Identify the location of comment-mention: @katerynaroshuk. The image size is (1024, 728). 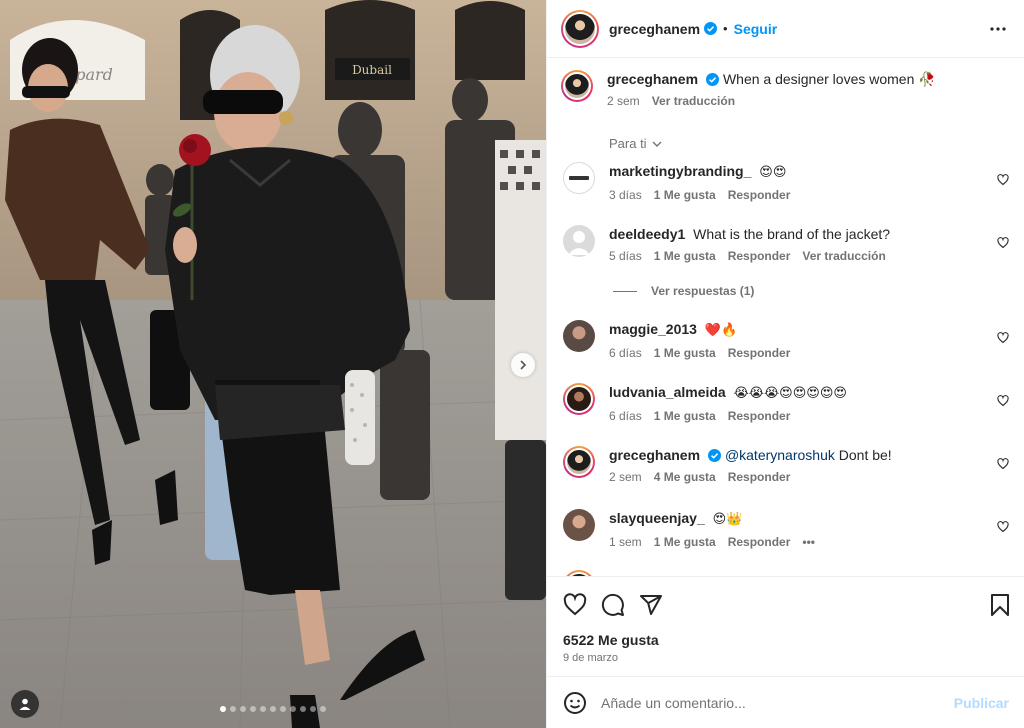
(780, 455).